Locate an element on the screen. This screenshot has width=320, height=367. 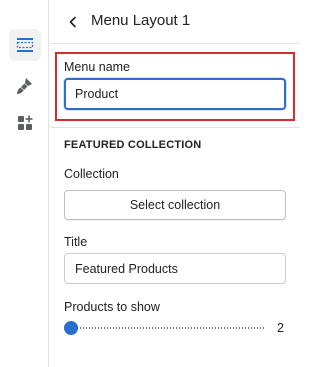
divider is located at coordinates (175, 127).